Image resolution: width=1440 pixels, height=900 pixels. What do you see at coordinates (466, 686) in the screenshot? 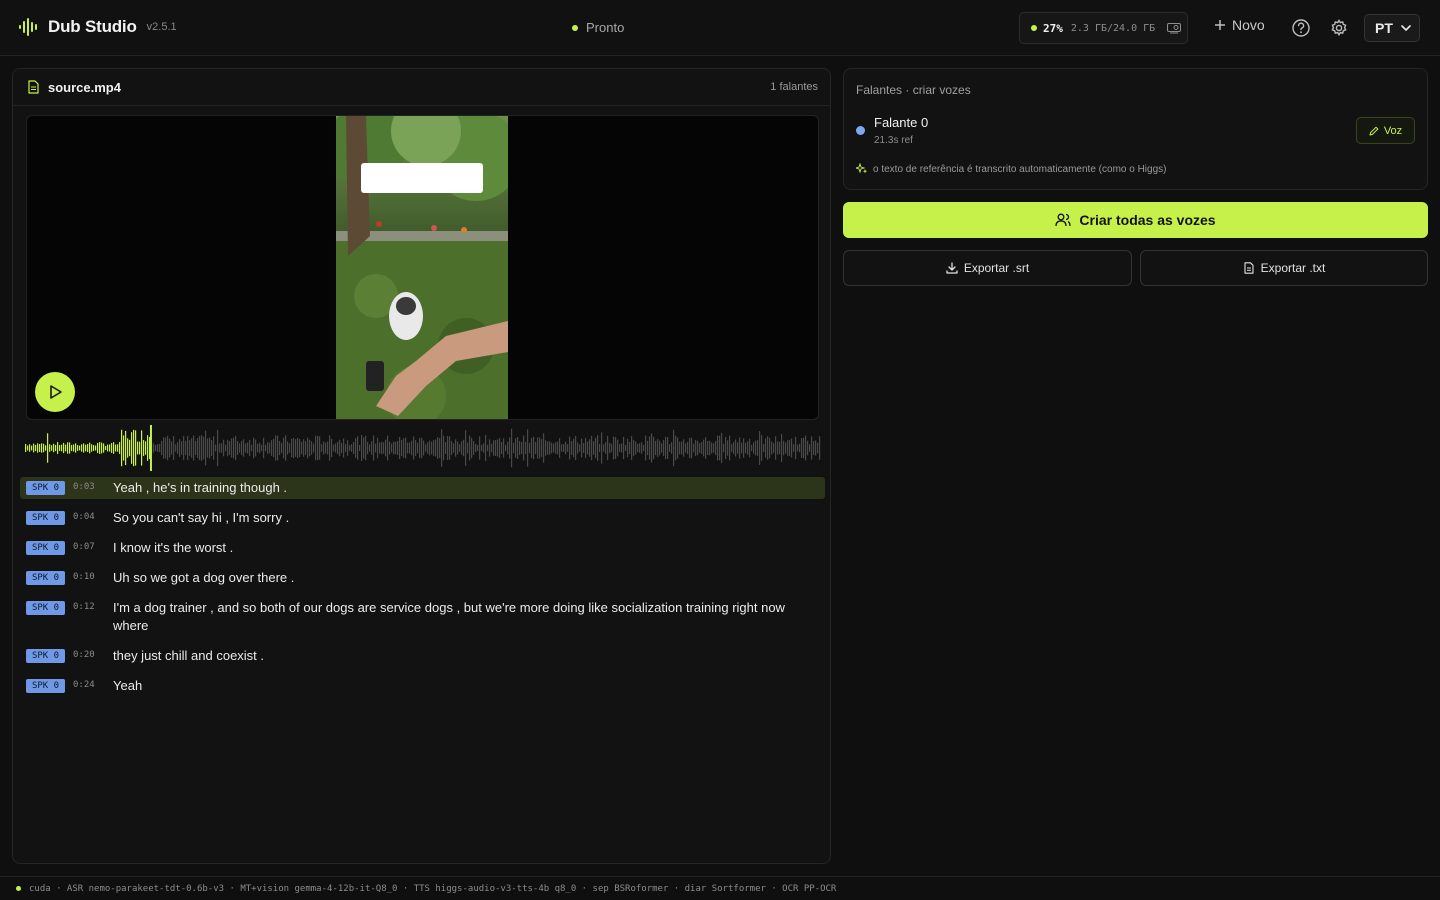
I see `segment-text: Yeah` at bounding box center [466, 686].